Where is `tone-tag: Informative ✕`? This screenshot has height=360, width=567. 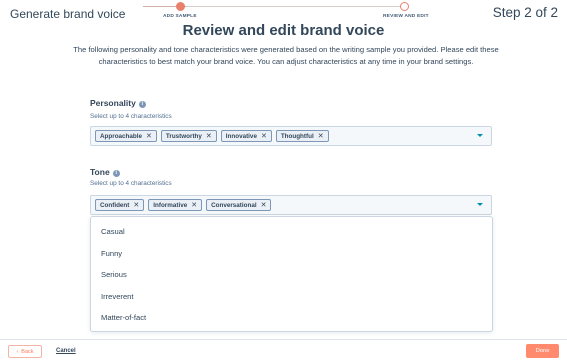 tone-tag: Informative ✕ is located at coordinates (175, 205).